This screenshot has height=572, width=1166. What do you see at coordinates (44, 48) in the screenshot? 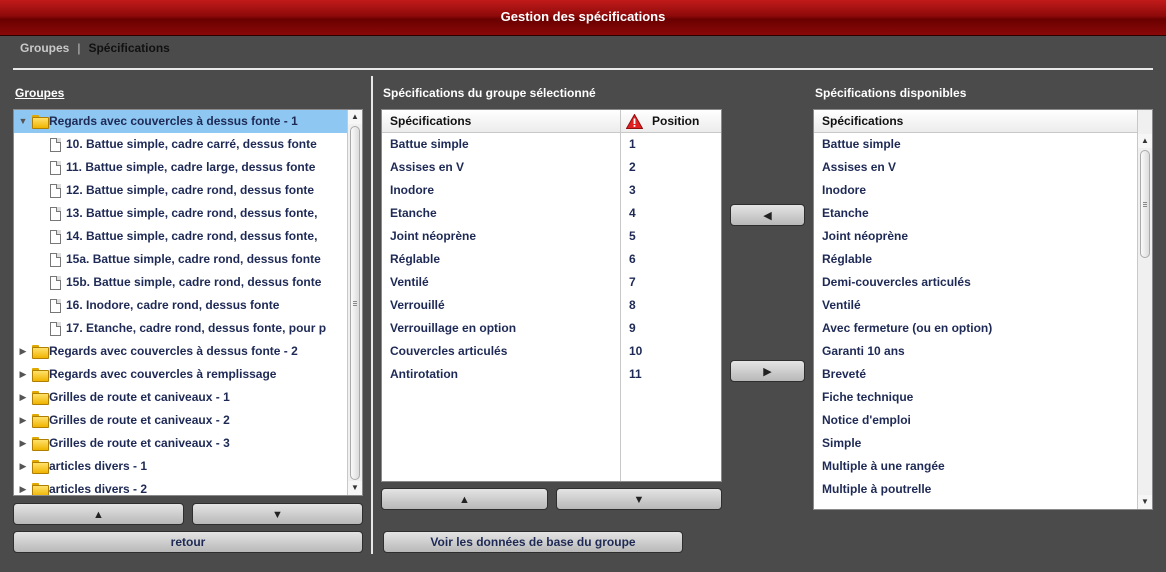
I see `breadcrumb-groupes: Groupes` at bounding box center [44, 48].